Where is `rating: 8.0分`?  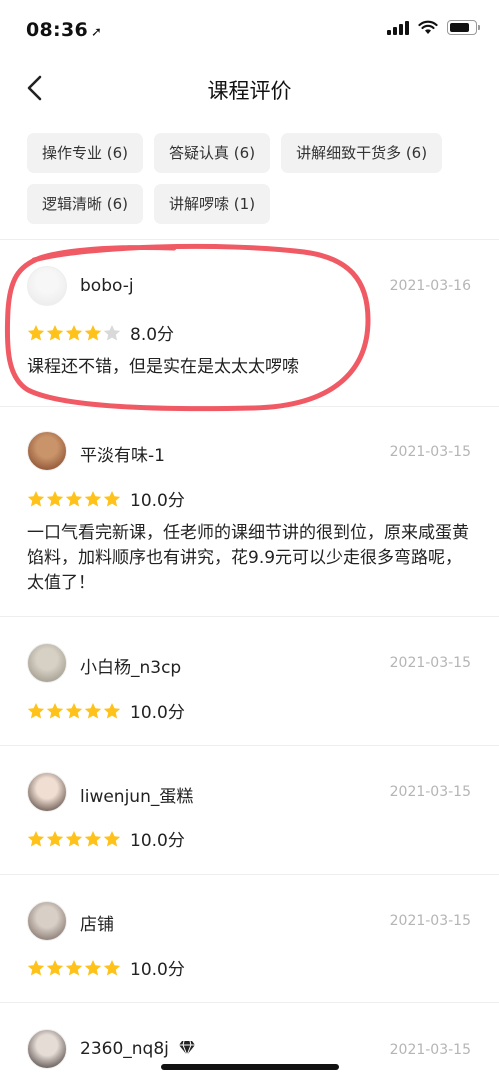 rating: 8.0分 is located at coordinates (100, 332).